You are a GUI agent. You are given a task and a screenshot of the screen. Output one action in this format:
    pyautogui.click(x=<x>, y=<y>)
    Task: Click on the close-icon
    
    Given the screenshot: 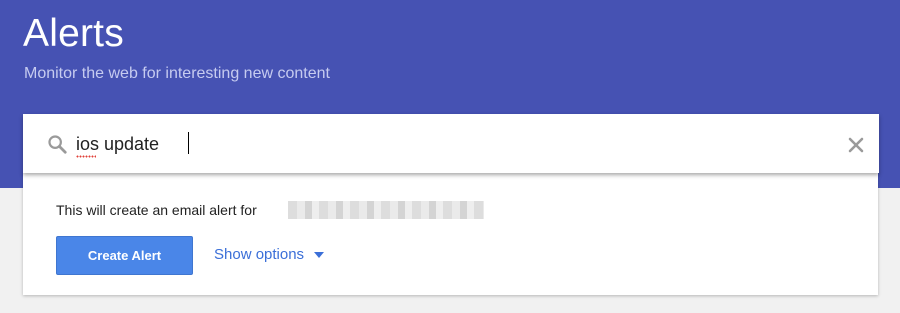 What is the action you would take?
    pyautogui.click(x=856, y=145)
    